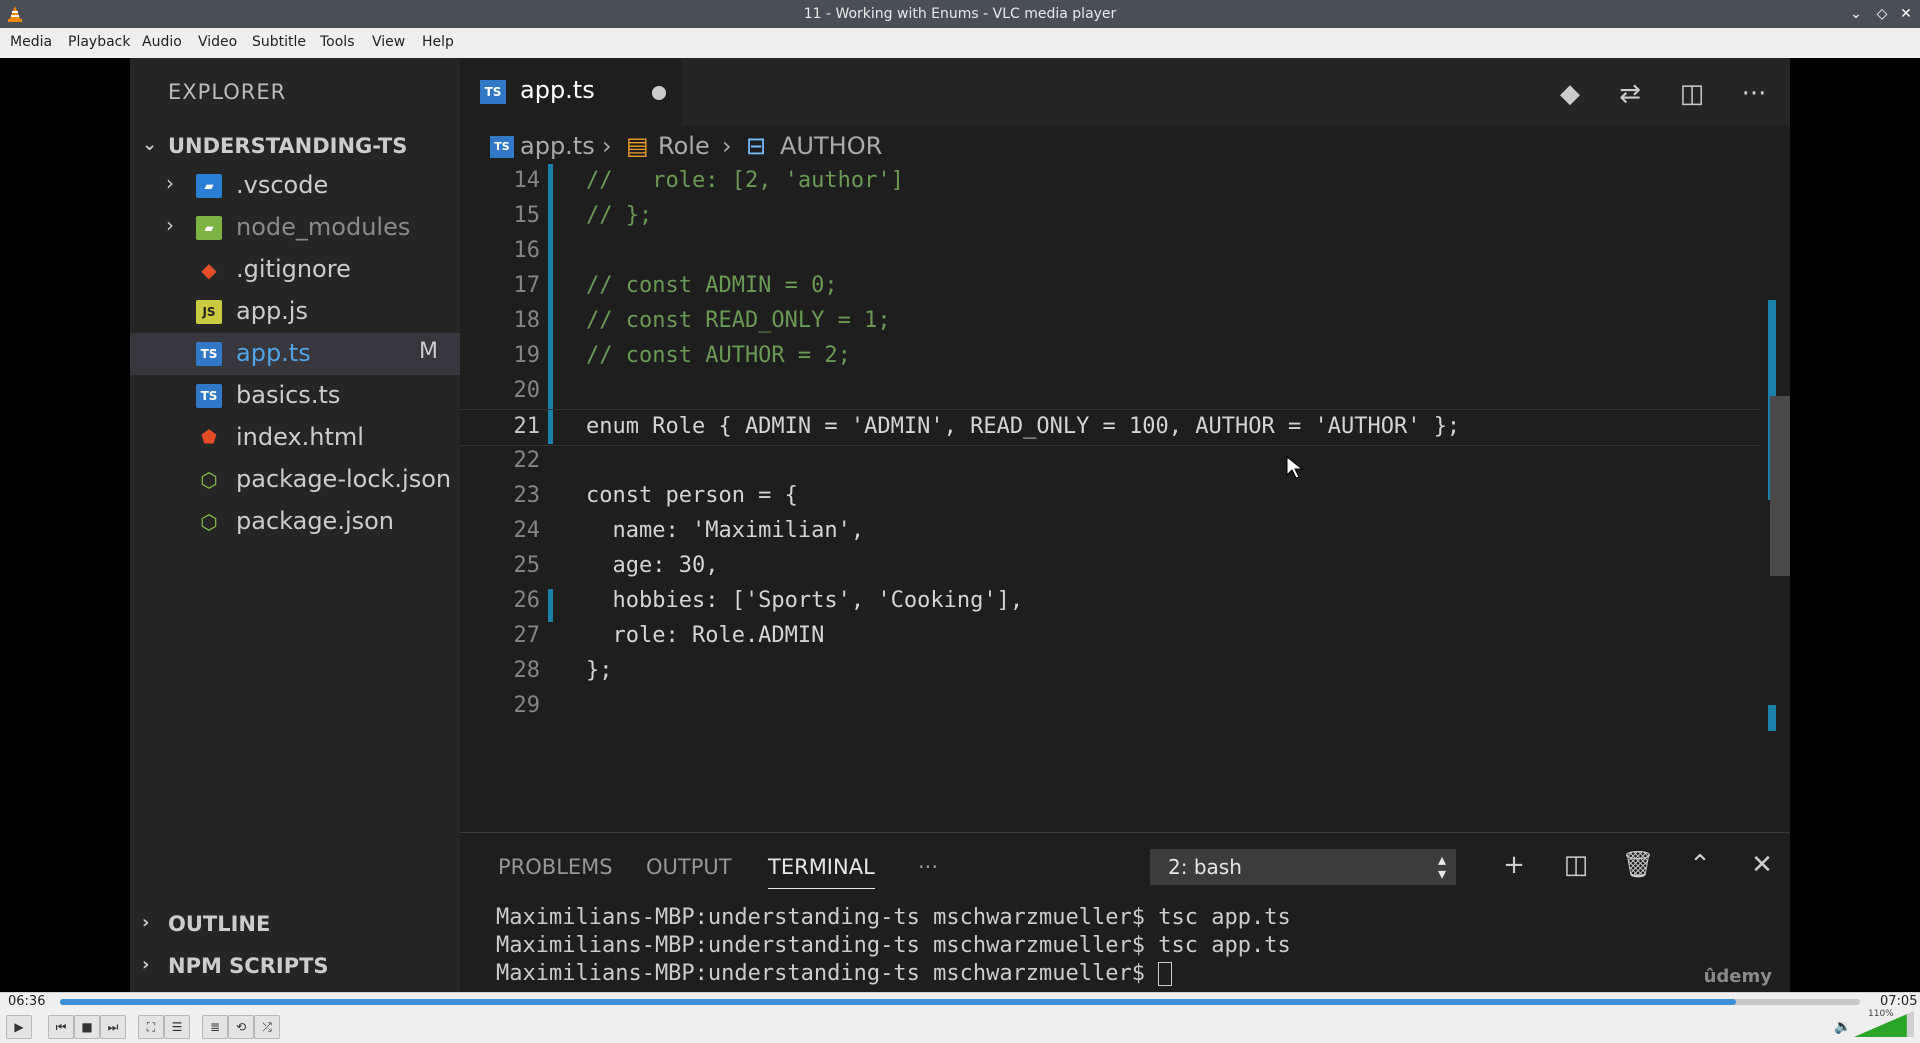 This screenshot has height=1043, width=1920. What do you see at coordinates (99, 42) in the screenshot?
I see `menu-playback: Playback` at bounding box center [99, 42].